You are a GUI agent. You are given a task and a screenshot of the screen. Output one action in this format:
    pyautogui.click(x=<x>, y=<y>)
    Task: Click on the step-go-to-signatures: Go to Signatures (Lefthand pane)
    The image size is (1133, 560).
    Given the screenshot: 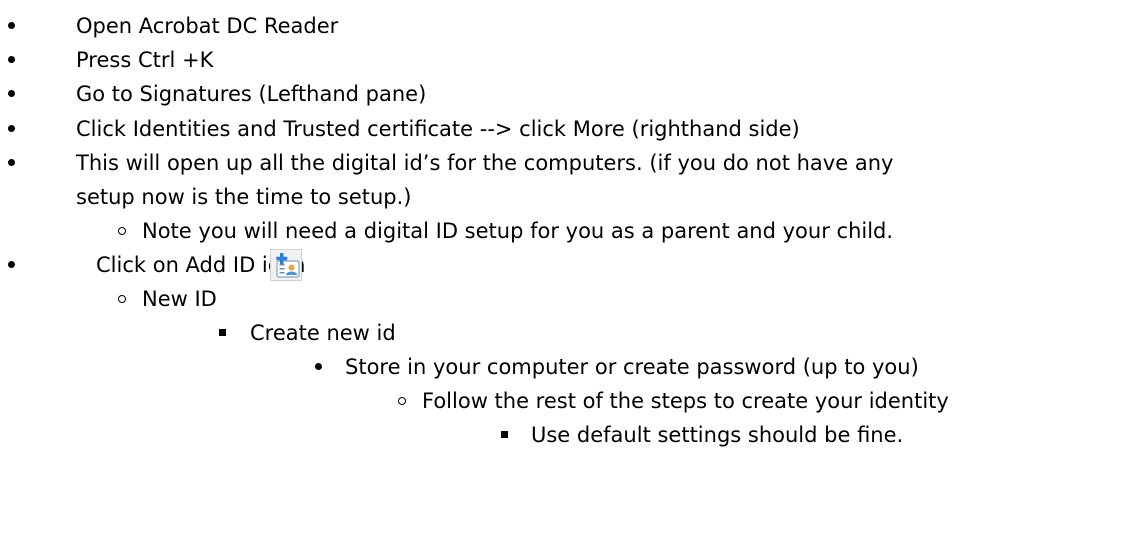 What is the action you would take?
    pyautogui.click(x=251, y=94)
    